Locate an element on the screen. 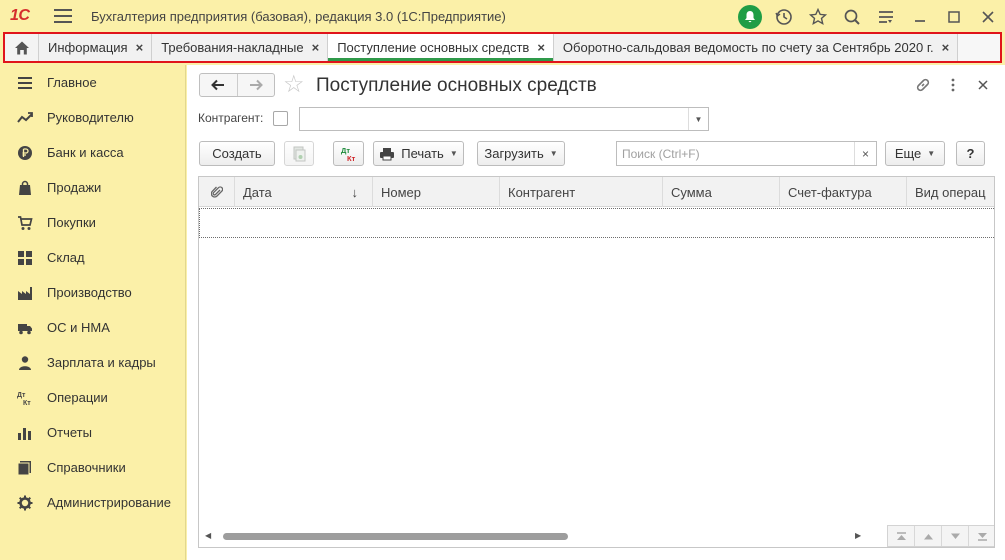 This screenshot has height=560, width=1005. column-header-invoice: Счет-фактура is located at coordinates (843, 192).